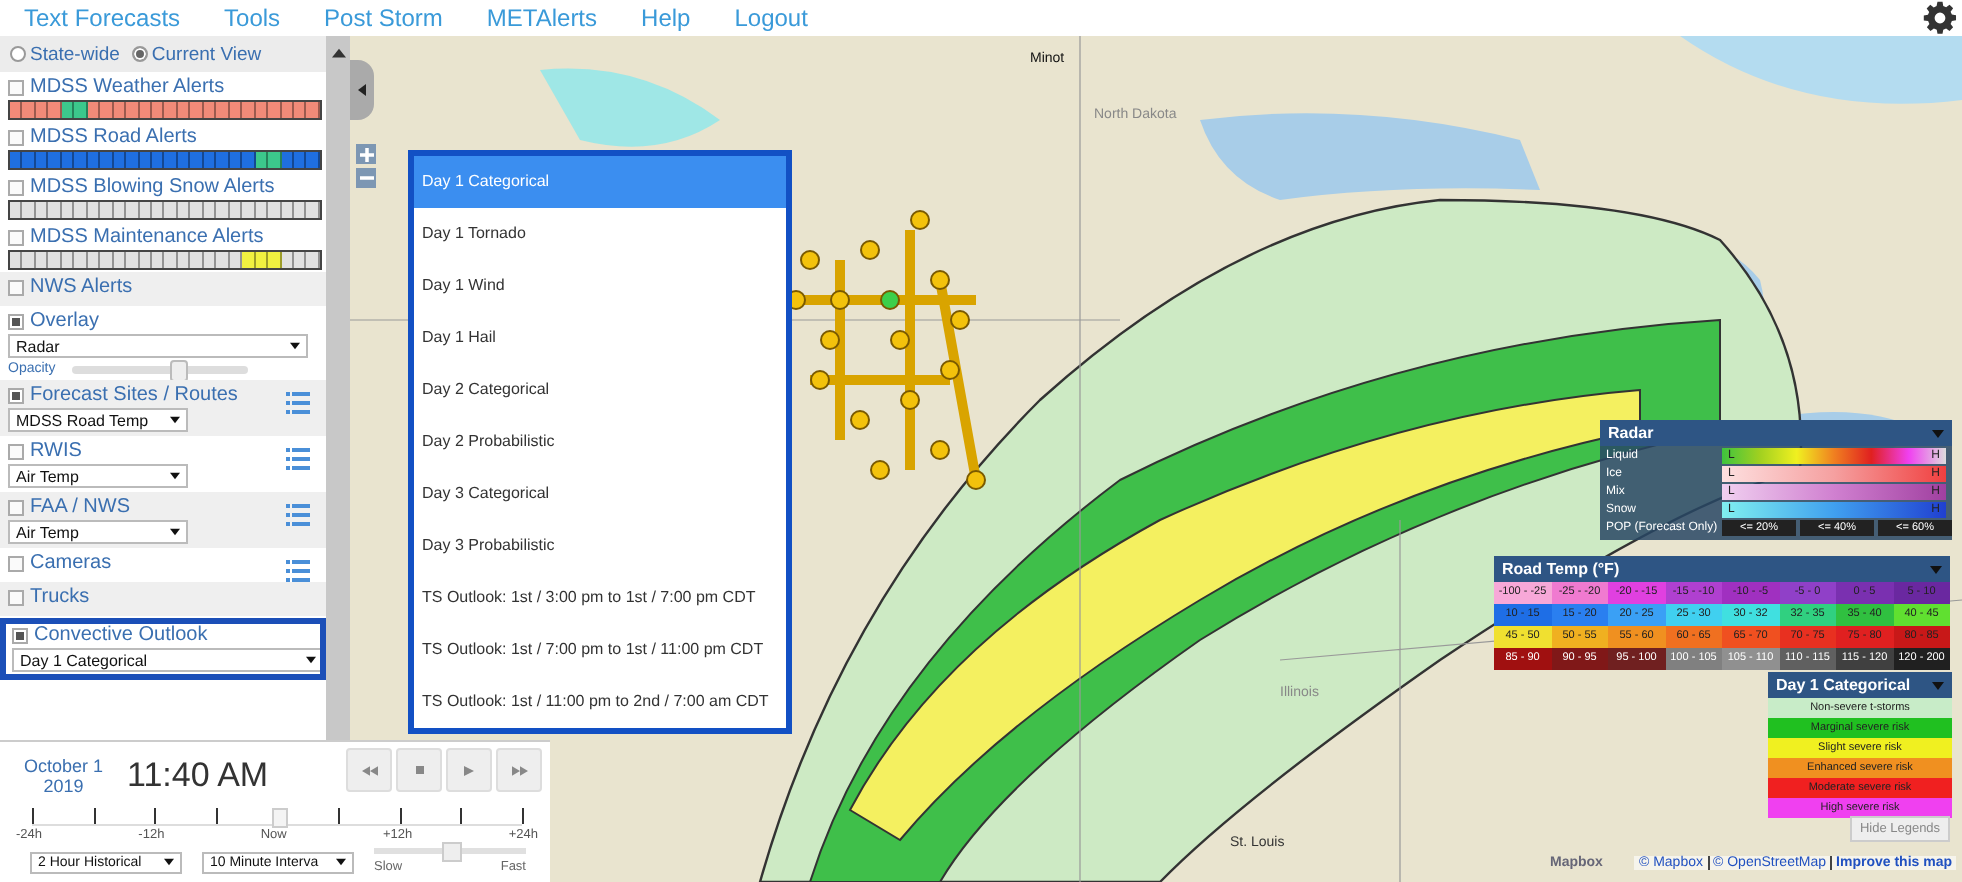 The height and width of the screenshot is (882, 1962). Describe the element at coordinates (600, 494) in the screenshot. I see `outlook-option: Day 3 Categorical` at that location.